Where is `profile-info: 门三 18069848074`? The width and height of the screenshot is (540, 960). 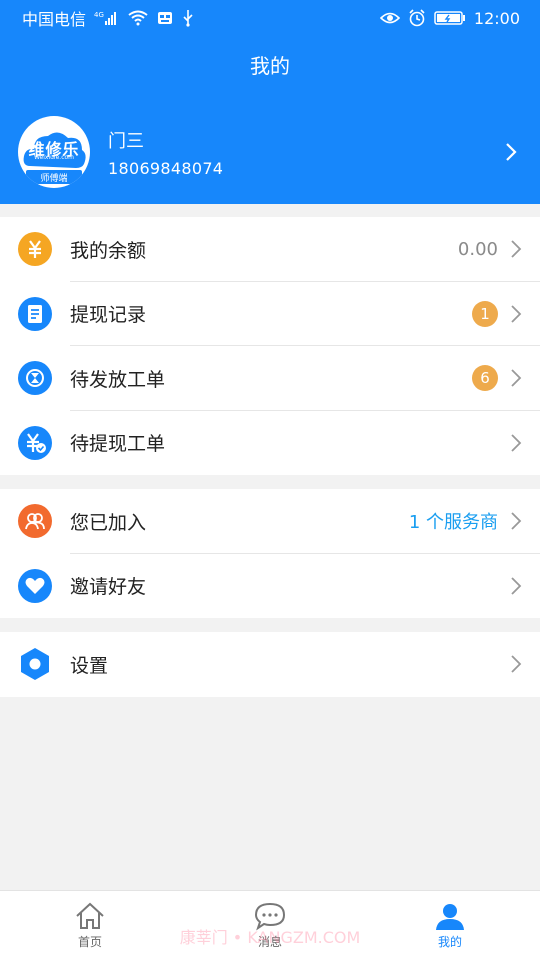
profile-info: 门三 18069848074 is located at coordinates (304, 152).